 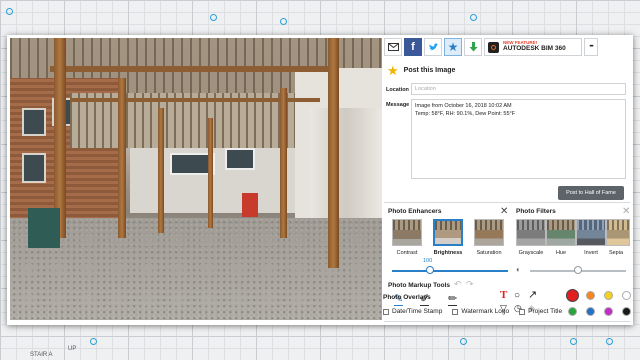 What do you see at coordinates (428, 261) in the screenshot?
I see `enhancer-slider-value: 100` at bounding box center [428, 261].